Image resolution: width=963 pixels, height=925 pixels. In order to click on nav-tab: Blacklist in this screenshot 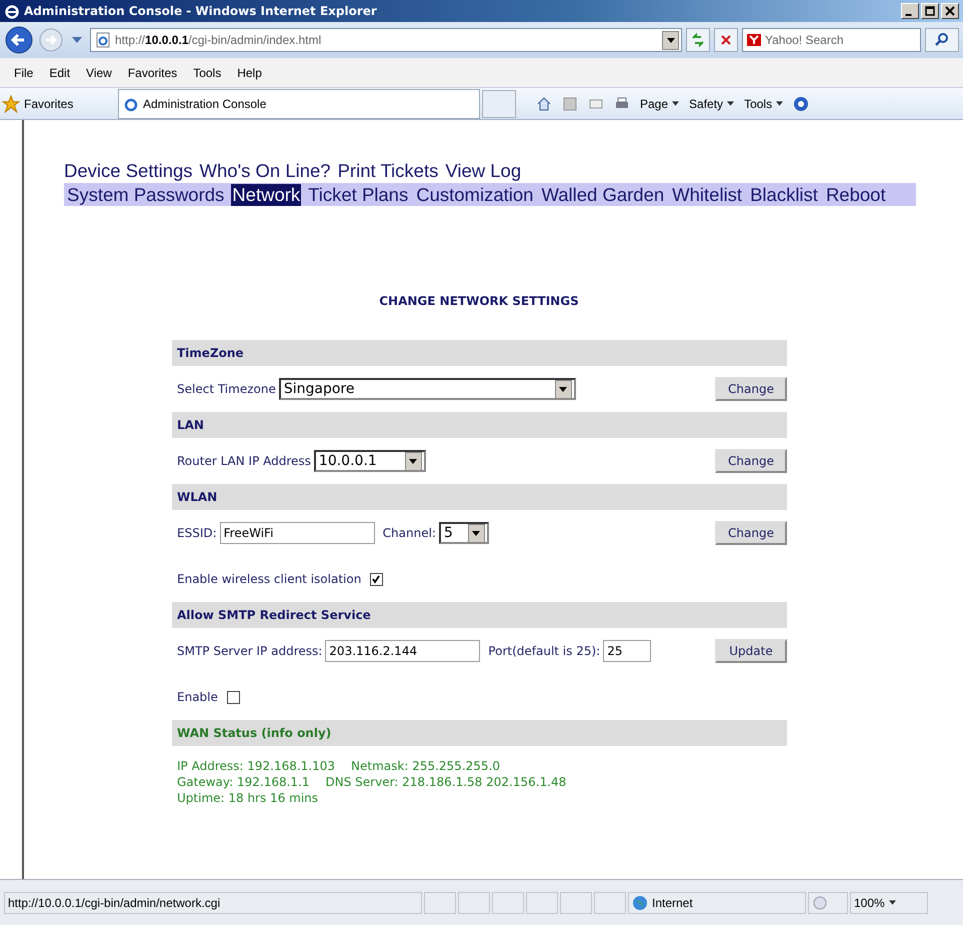, I will do `click(784, 195)`.